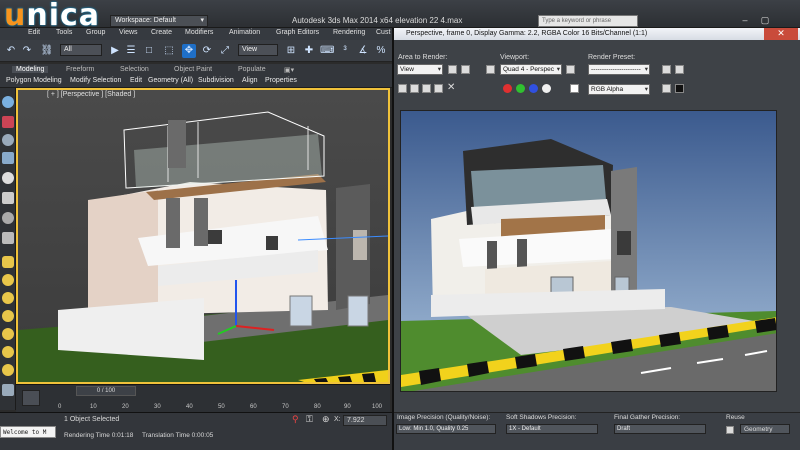 This screenshot has height=450, width=800. Describe the element at coordinates (8, 262) in the screenshot. I see `element-icon` at that location.